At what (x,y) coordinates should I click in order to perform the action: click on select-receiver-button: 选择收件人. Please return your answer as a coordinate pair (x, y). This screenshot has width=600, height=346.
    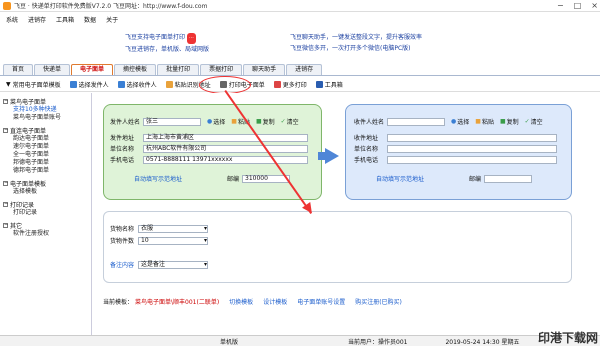
    Looking at the image, I should click on (137, 84).